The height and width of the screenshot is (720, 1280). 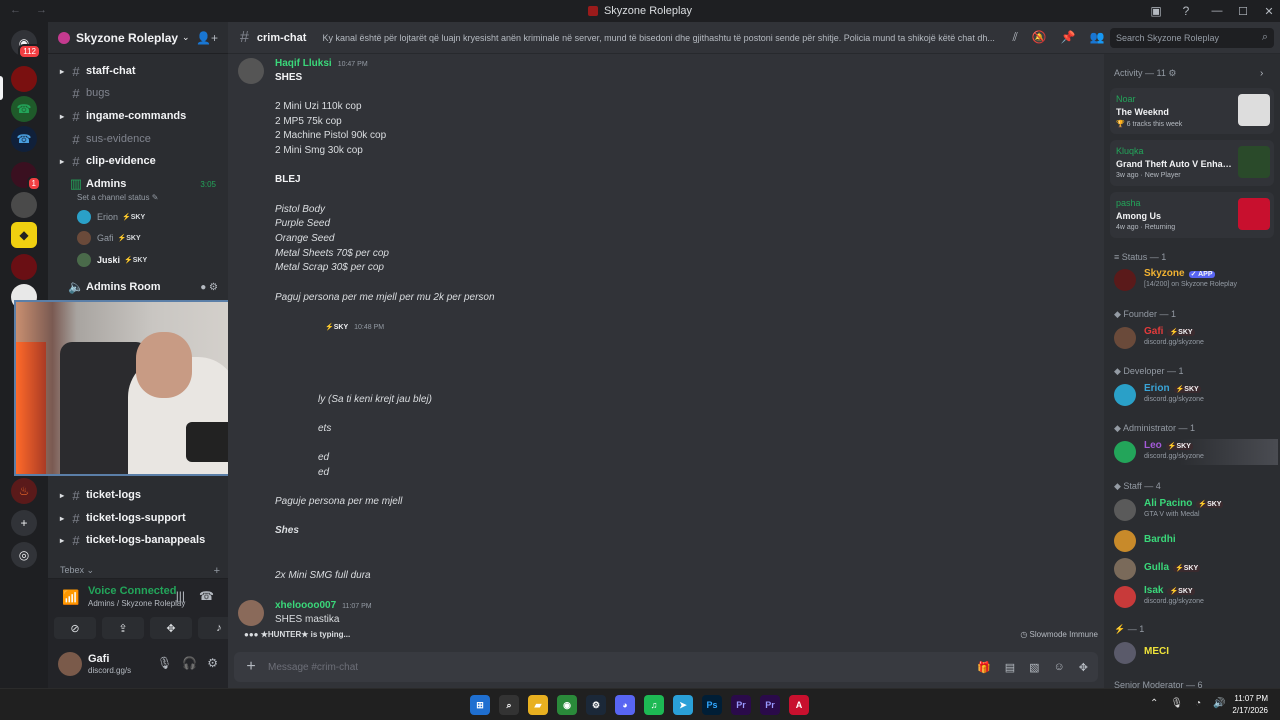 What do you see at coordinates (596, 705) in the screenshot?
I see `steam-icon: ⚙` at bounding box center [596, 705].